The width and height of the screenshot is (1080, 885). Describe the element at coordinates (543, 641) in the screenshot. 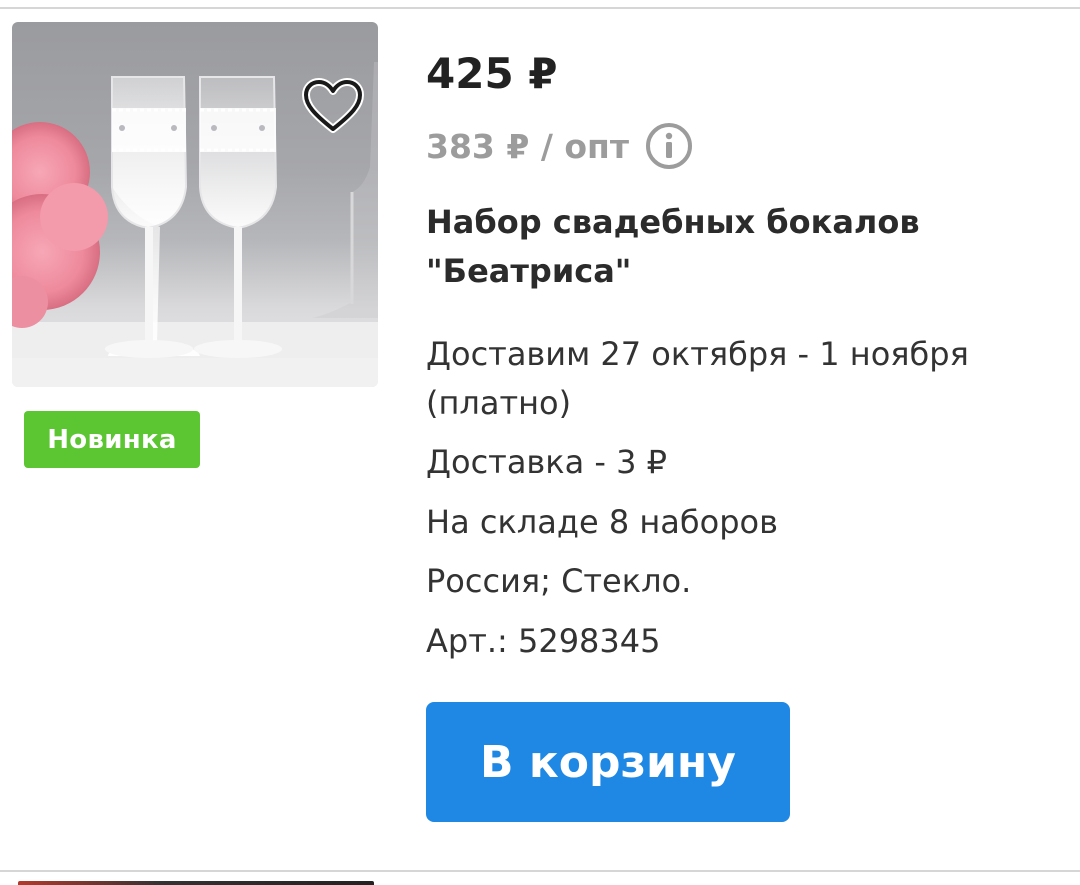

I see `article-number: Арт.: 5298345` at that location.